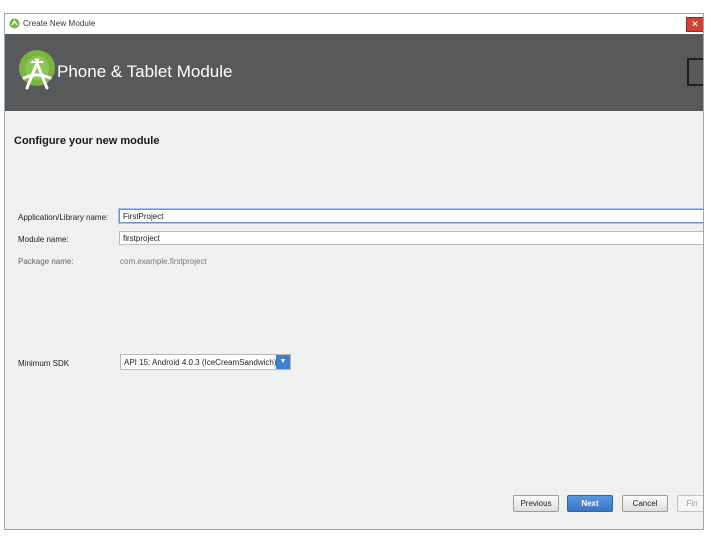 The width and height of the screenshot is (720, 540). I want to click on close-button: ✕, so click(694, 24).